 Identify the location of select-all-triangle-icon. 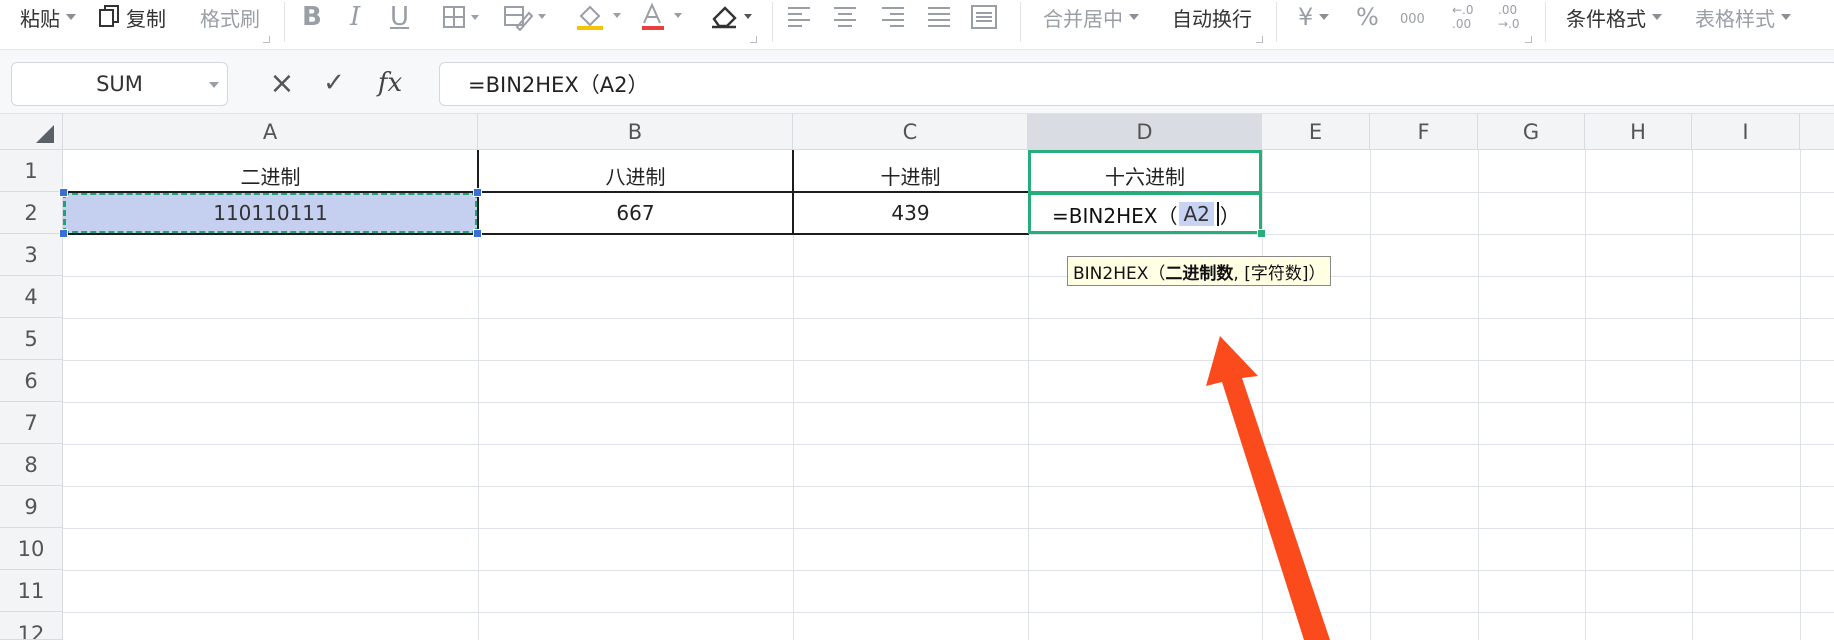
(45, 134).